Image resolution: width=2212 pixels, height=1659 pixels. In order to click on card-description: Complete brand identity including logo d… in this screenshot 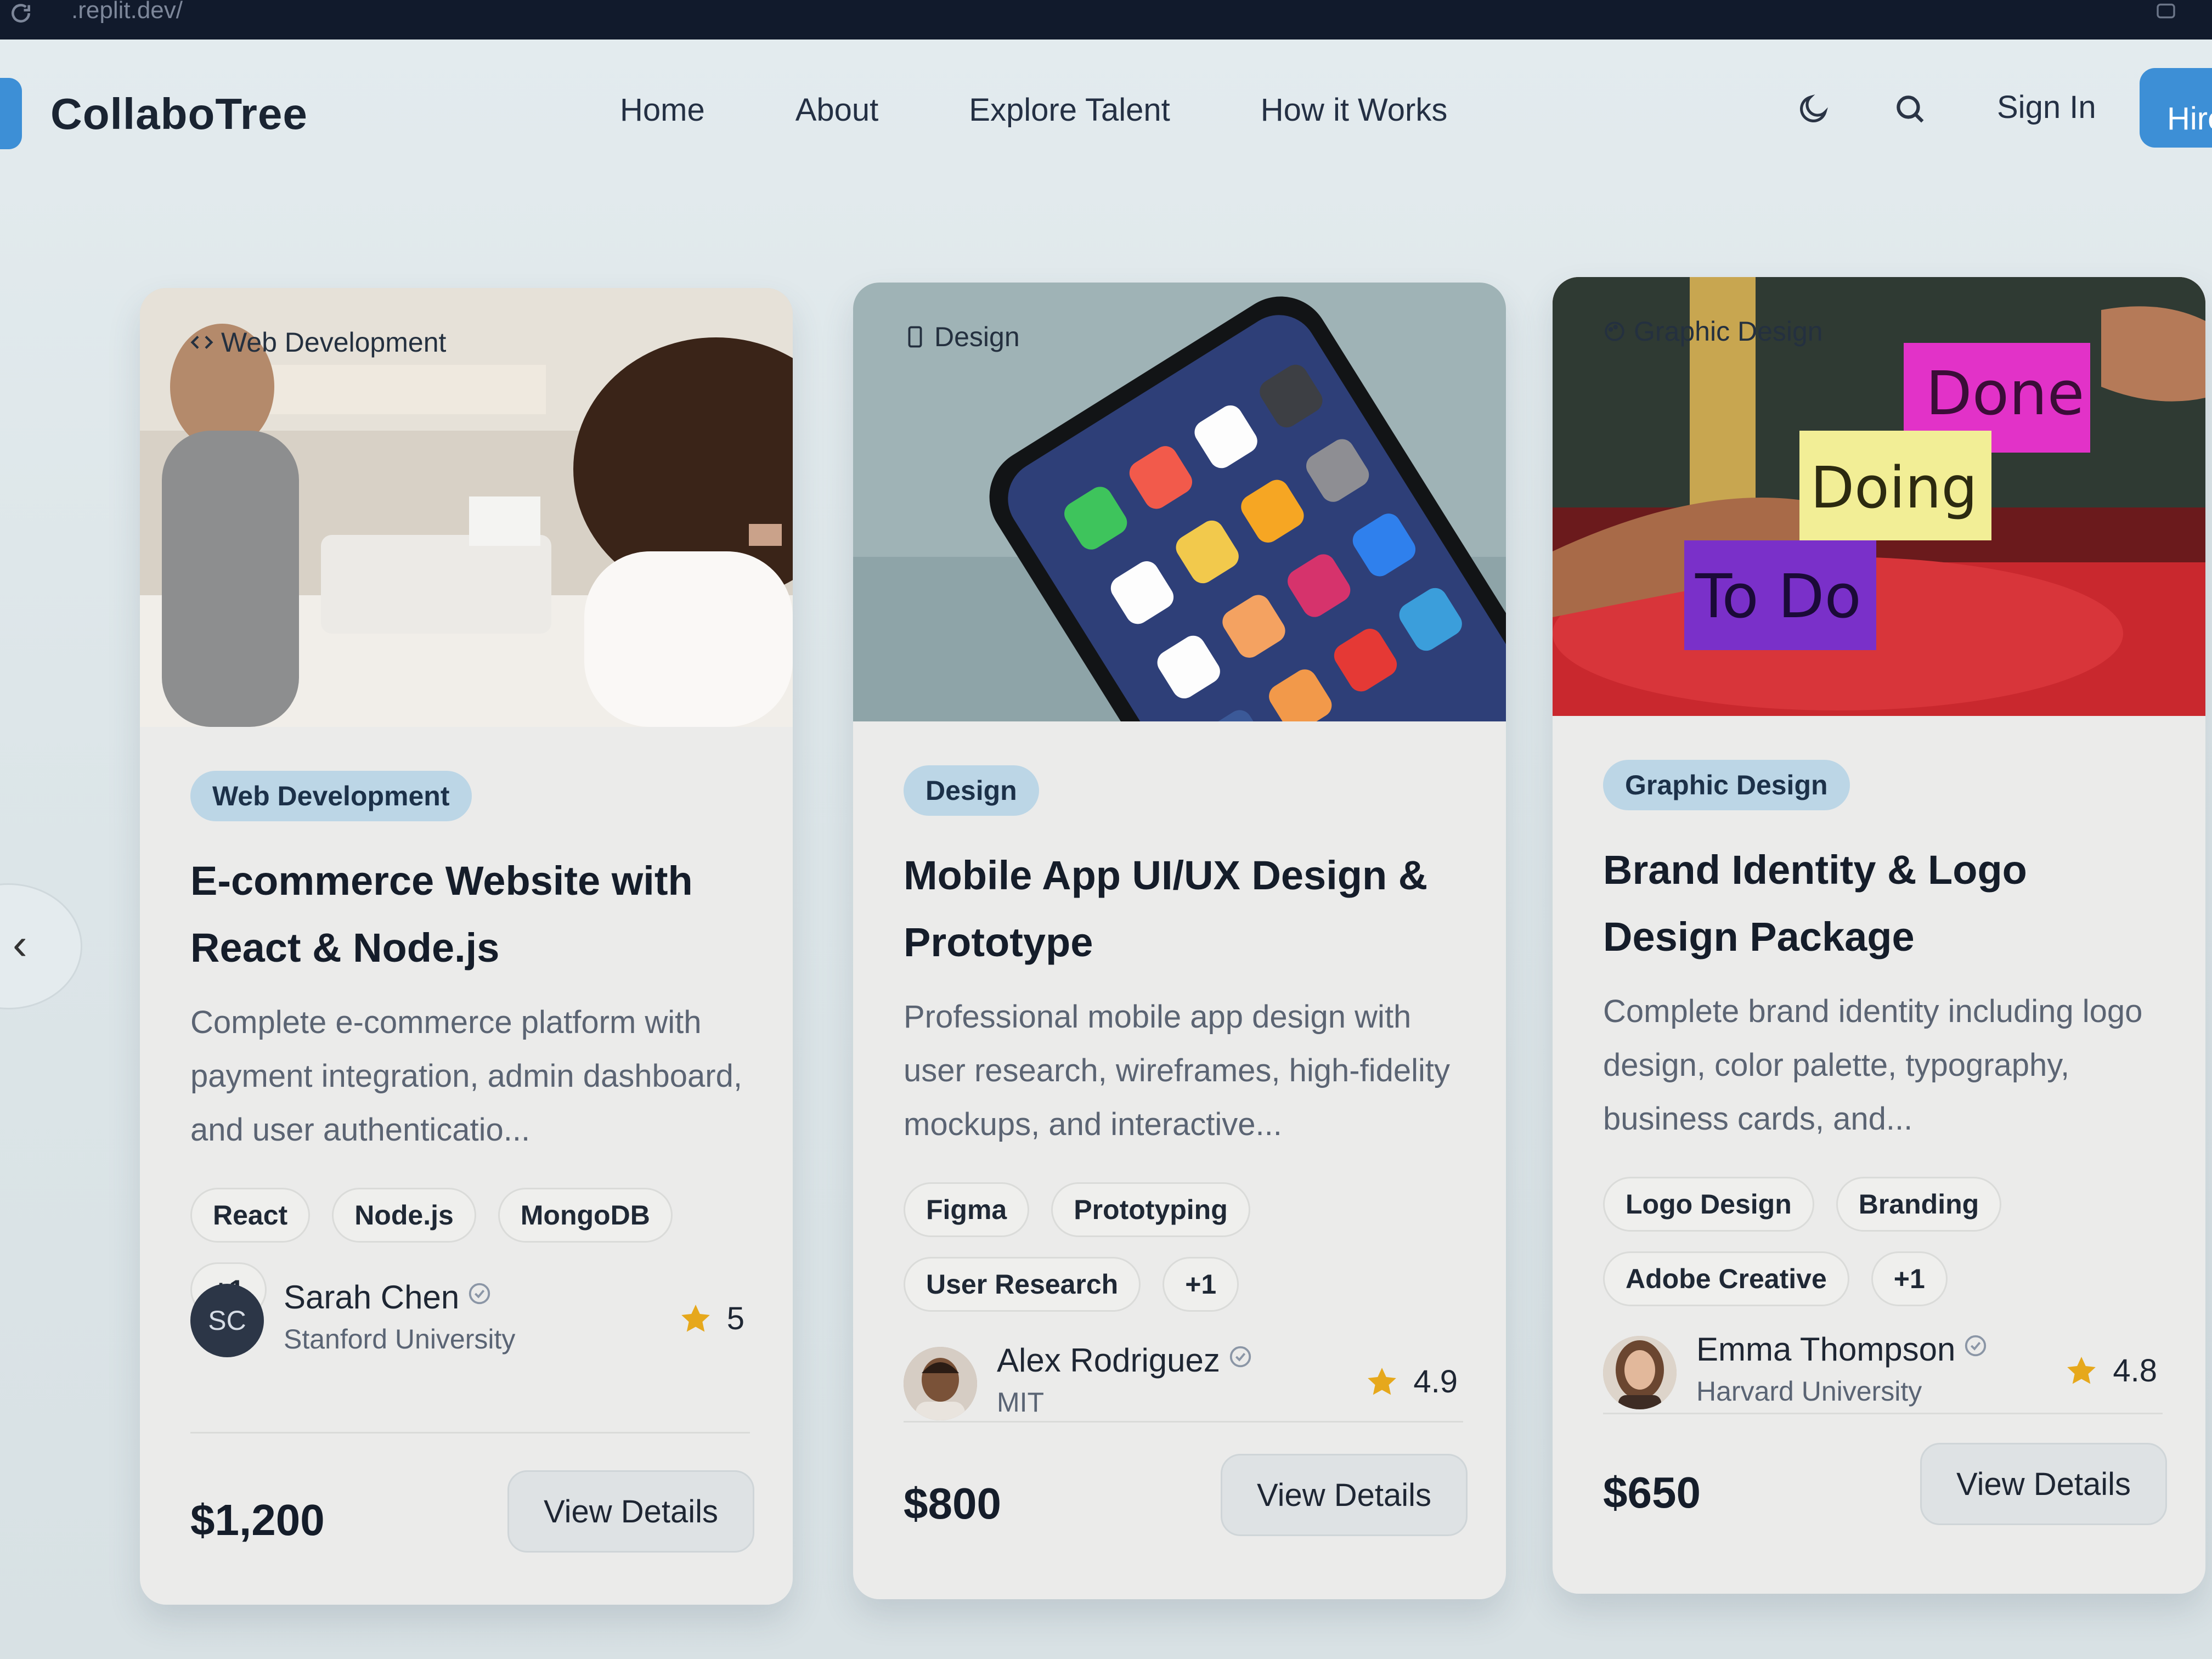, I will do `click(1873, 1065)`.